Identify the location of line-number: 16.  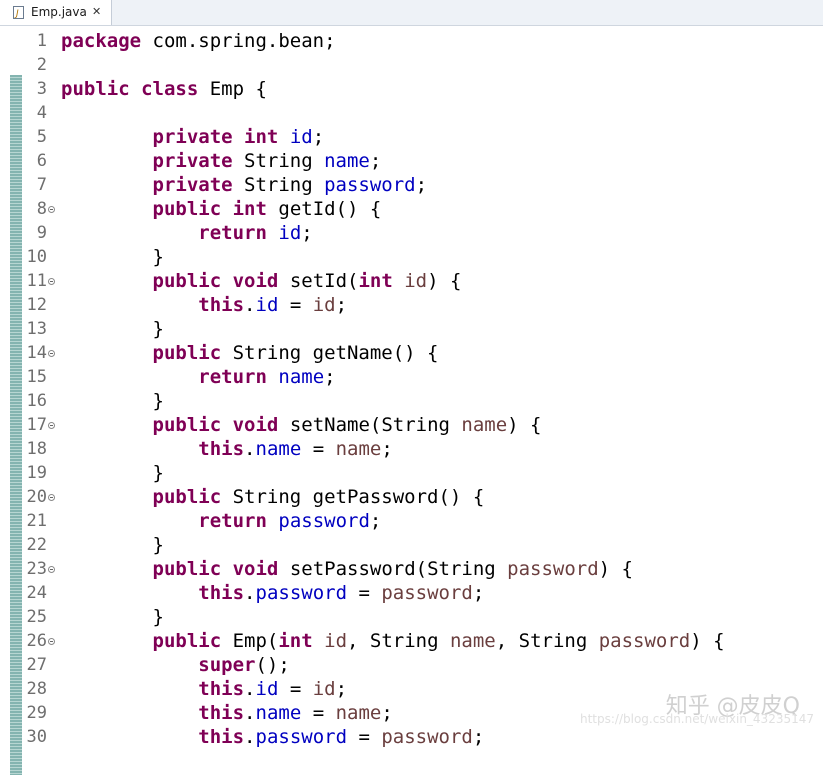
(36, 401).